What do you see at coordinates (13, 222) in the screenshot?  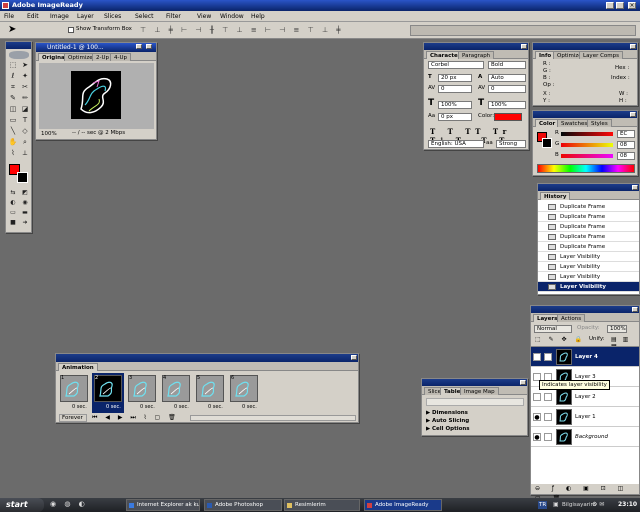 I see `screen-mode-3-icon: ■` at bounding box center [13, 222].